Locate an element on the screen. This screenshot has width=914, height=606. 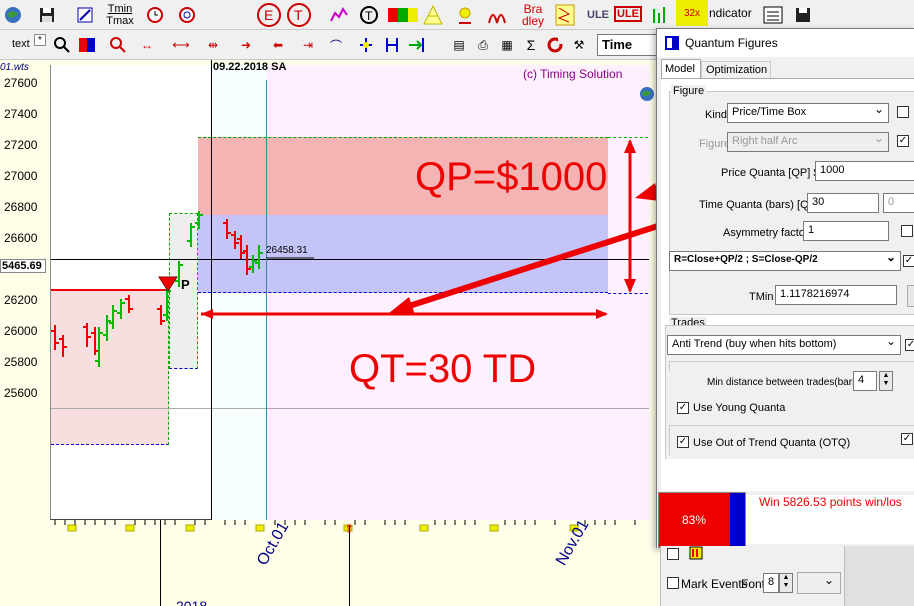
tq-input: 30 is located at coordinates (843, 203).